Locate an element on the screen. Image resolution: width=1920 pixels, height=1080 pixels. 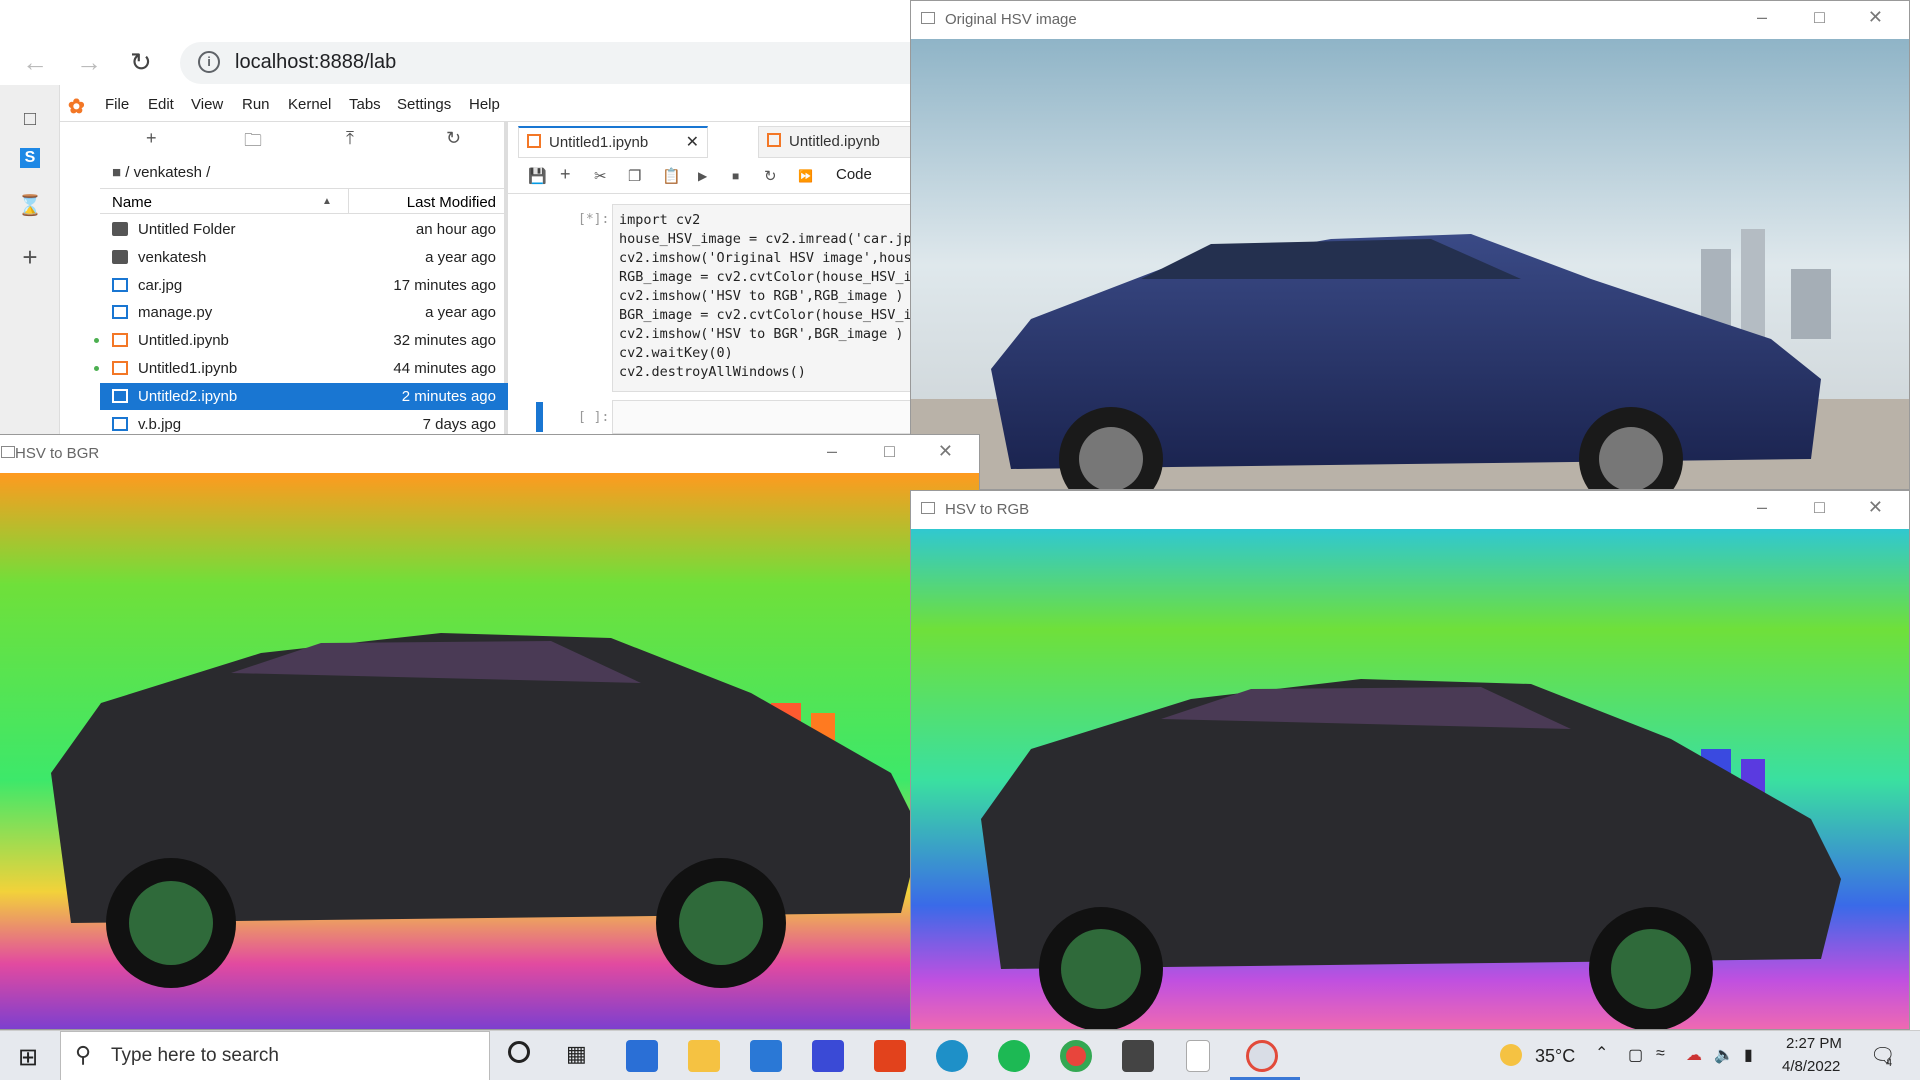
running-dot is located at coordinates (96, 368).